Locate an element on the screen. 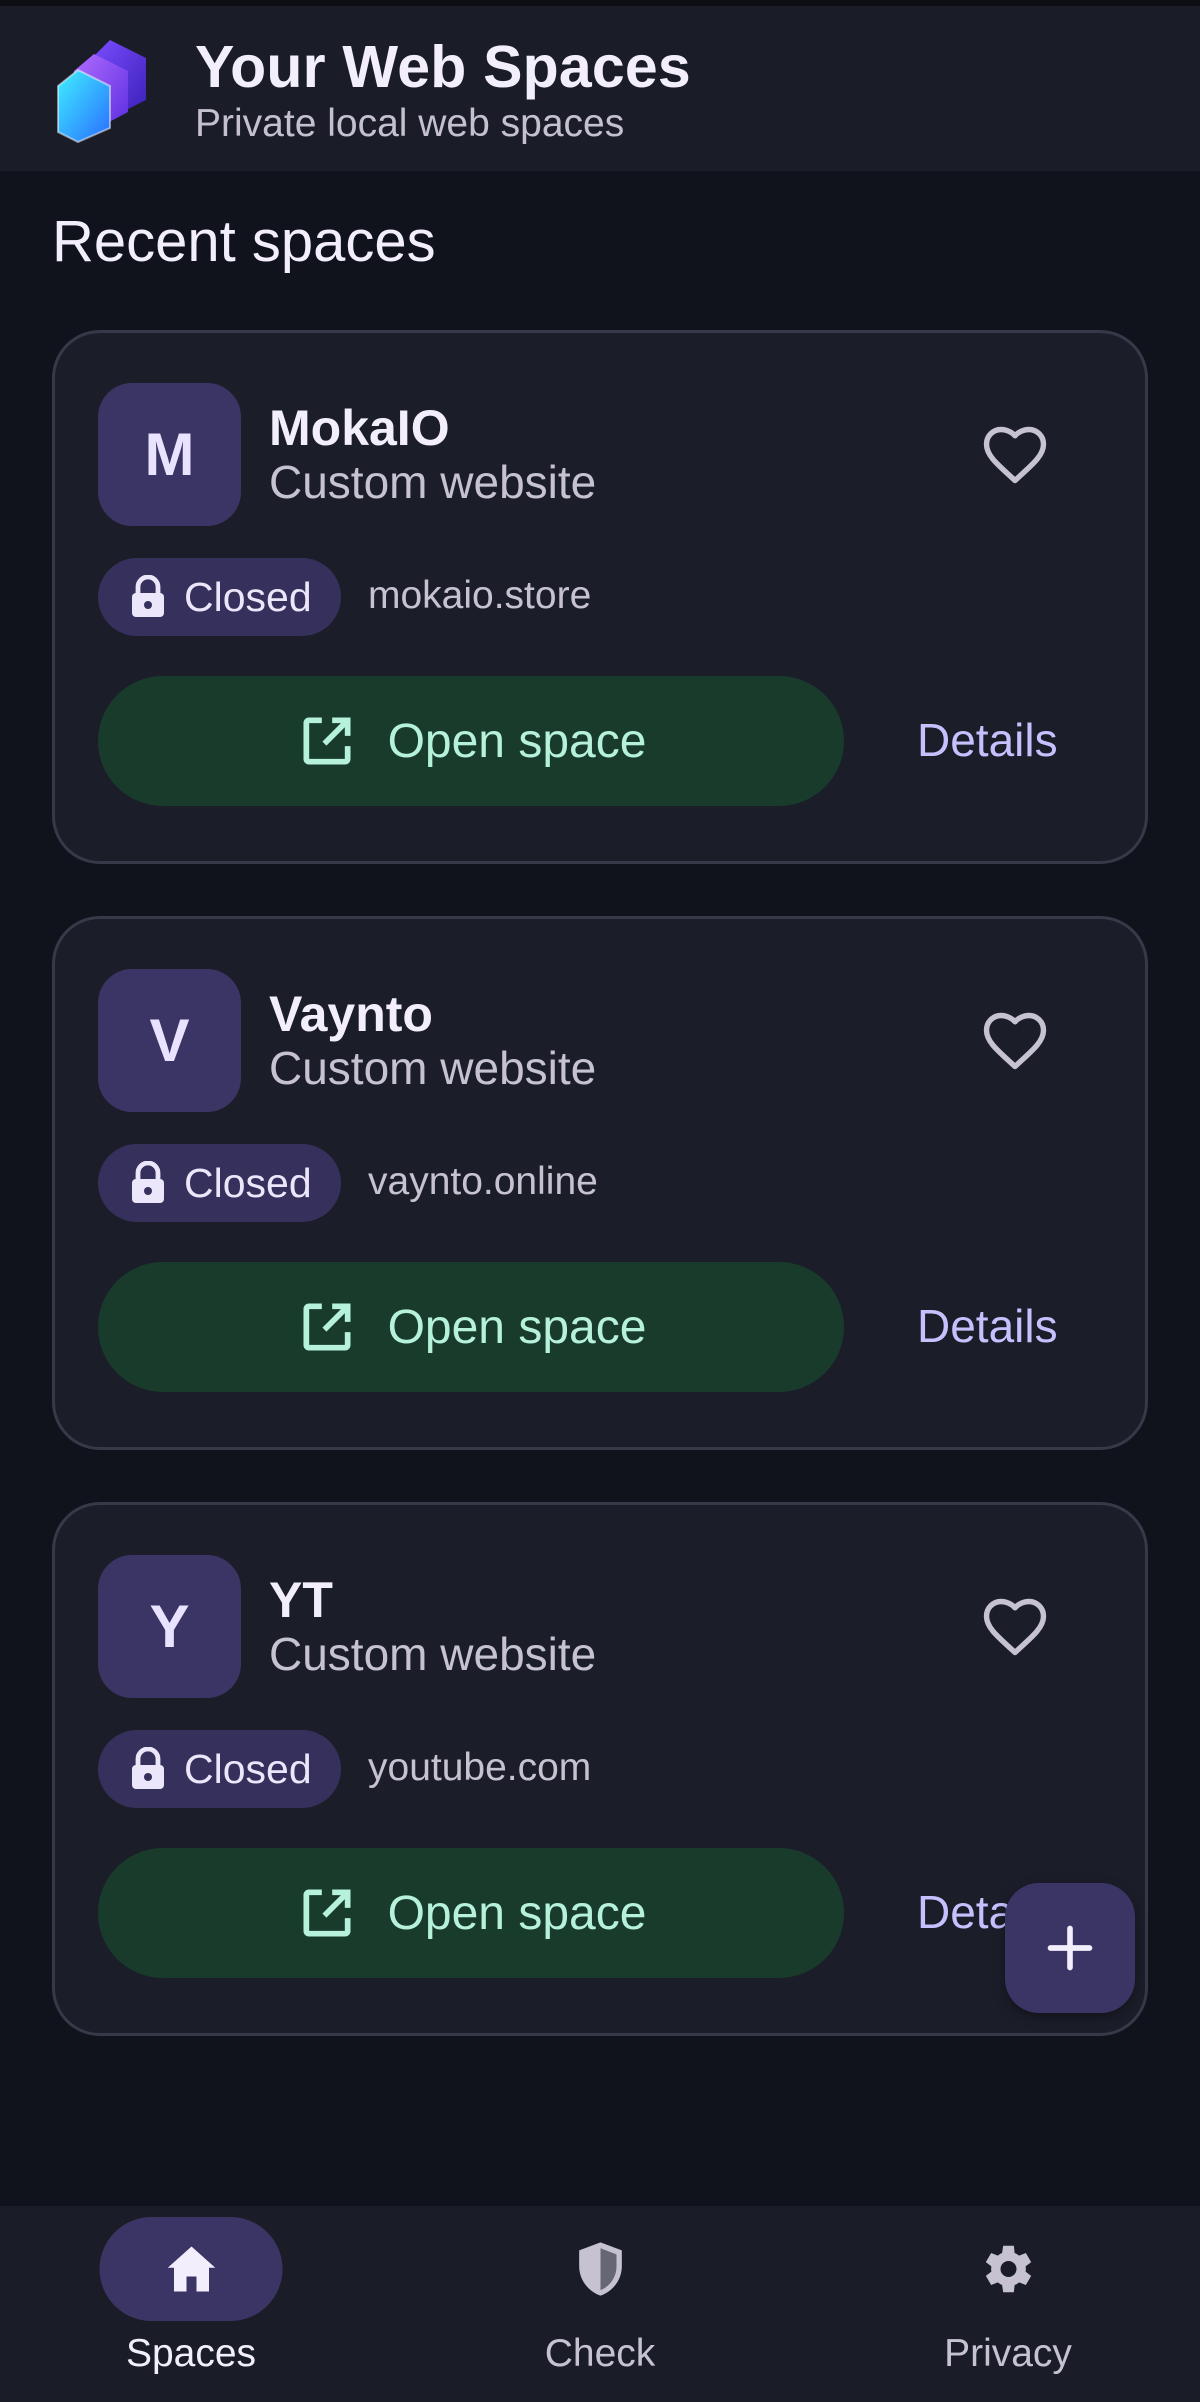  app-header: Your Web Spaces Private local web spaces is located at coordinates (600, 88).